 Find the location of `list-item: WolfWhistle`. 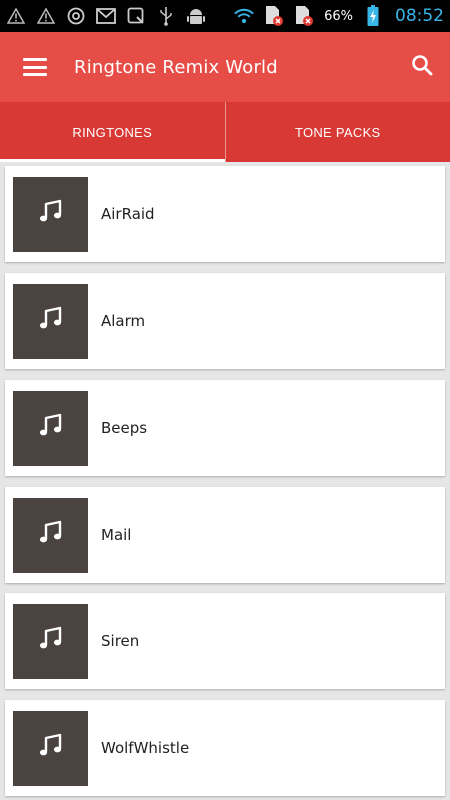

list-item: WolfWhistle is located at coordinates (225, 748).